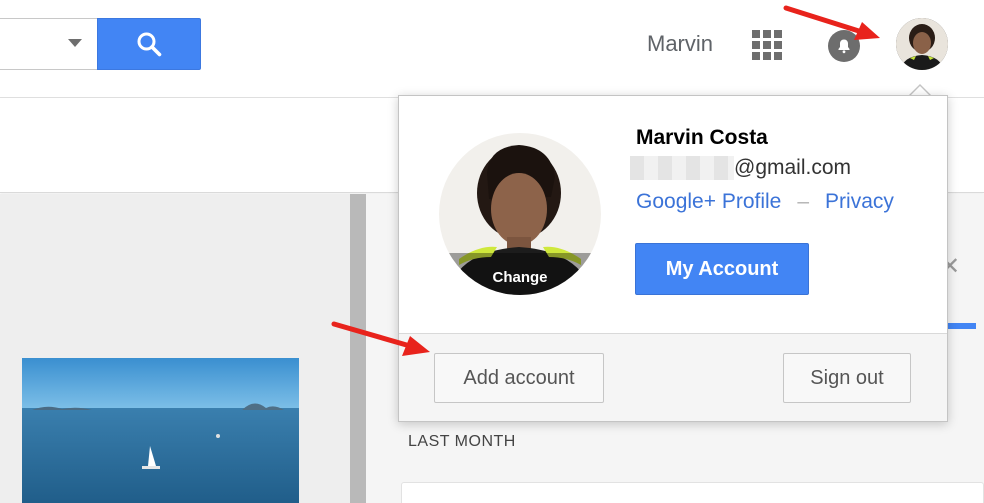 This screenshot has height=503, width=984. Describe the element at coordinates (708, 202) in the screenshot. I see `google-plus-profile-link: Google+ Profile` at that location.